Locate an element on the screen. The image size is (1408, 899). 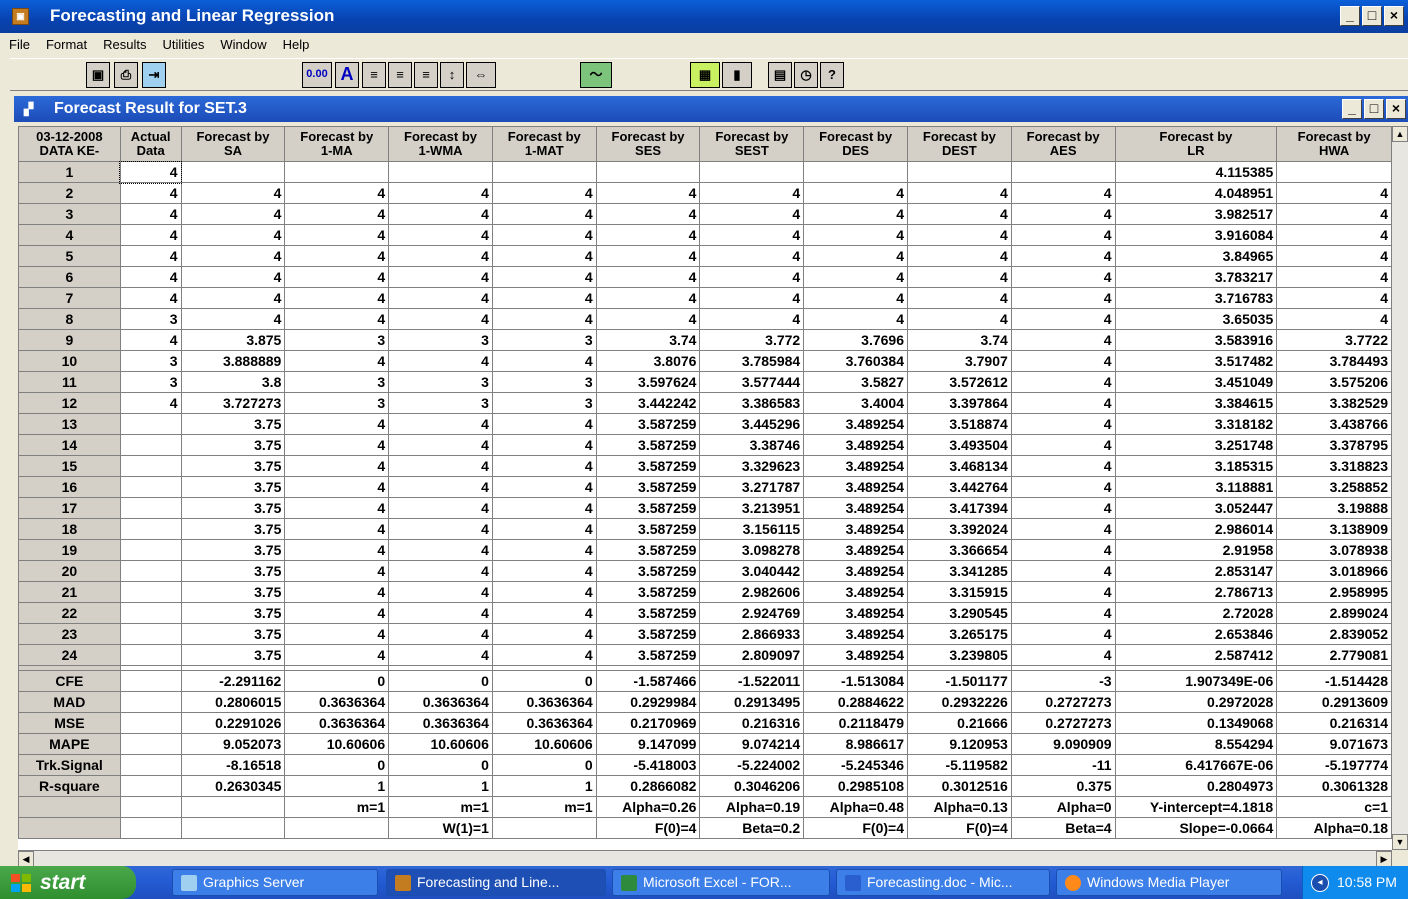
table-cell: 3.451049 is located at coordinates (1196, 382).